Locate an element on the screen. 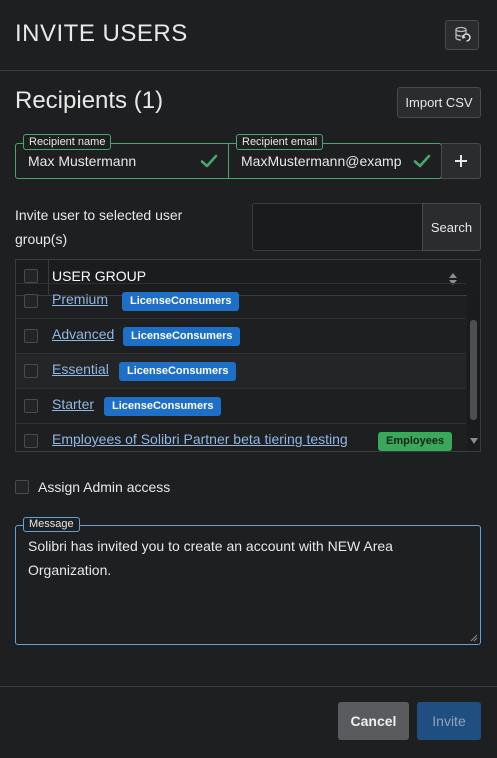 The width and height of the screenshot is (497, 758). user-group-label: Invite user to selected user group(s) is located at coordinates (99, 227).